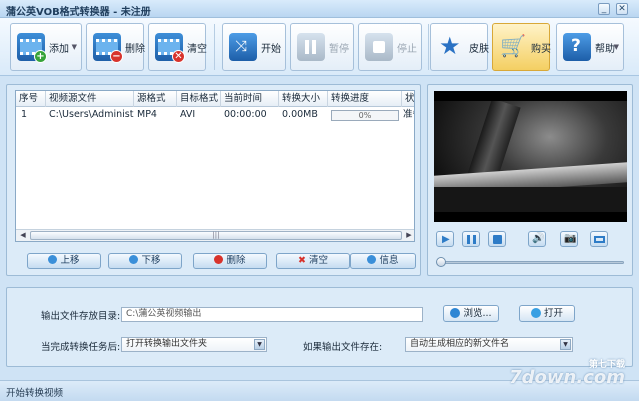  I want to click on stop-button-label: 停止, so click(407, 49).